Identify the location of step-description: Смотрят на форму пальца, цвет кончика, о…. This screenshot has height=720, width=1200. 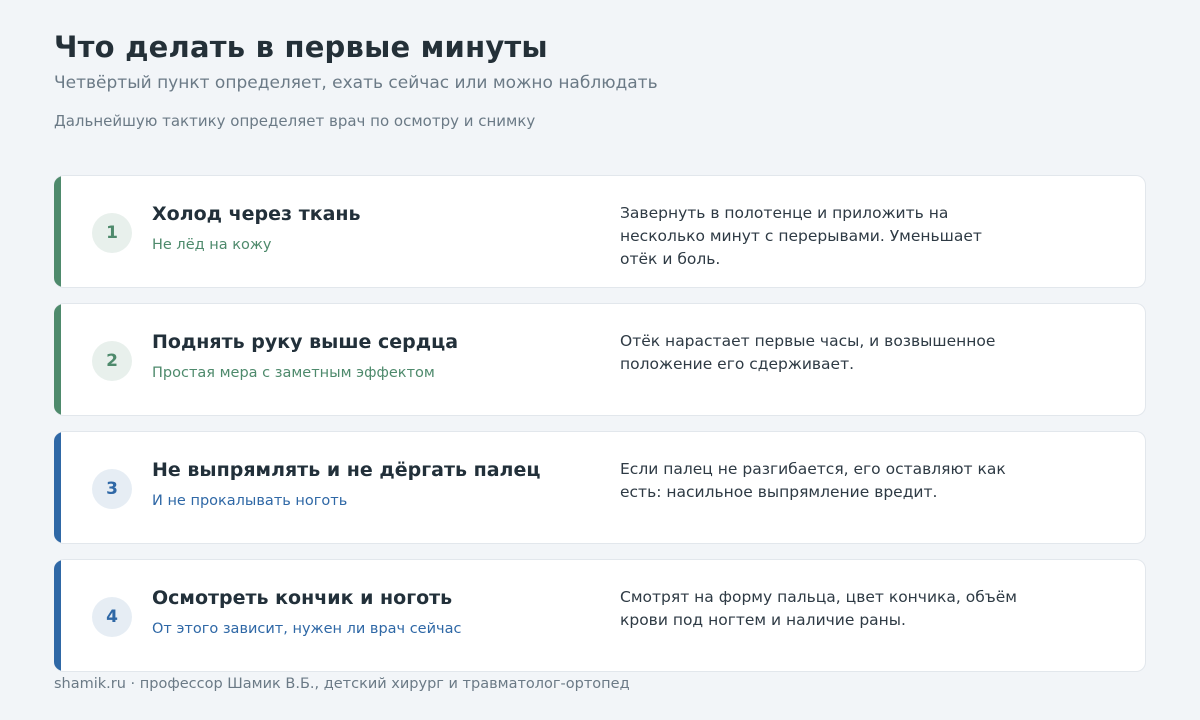
(818, 608).